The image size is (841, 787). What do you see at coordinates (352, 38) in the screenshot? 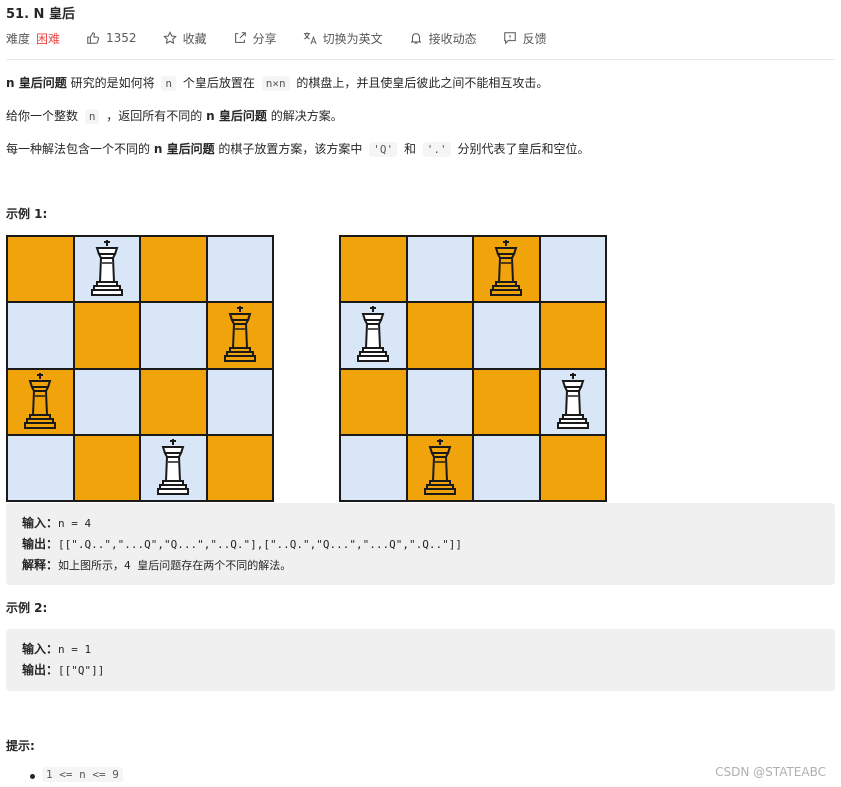
I see `switch-language-label: 切换为英文` at bounding box center [352, 38].